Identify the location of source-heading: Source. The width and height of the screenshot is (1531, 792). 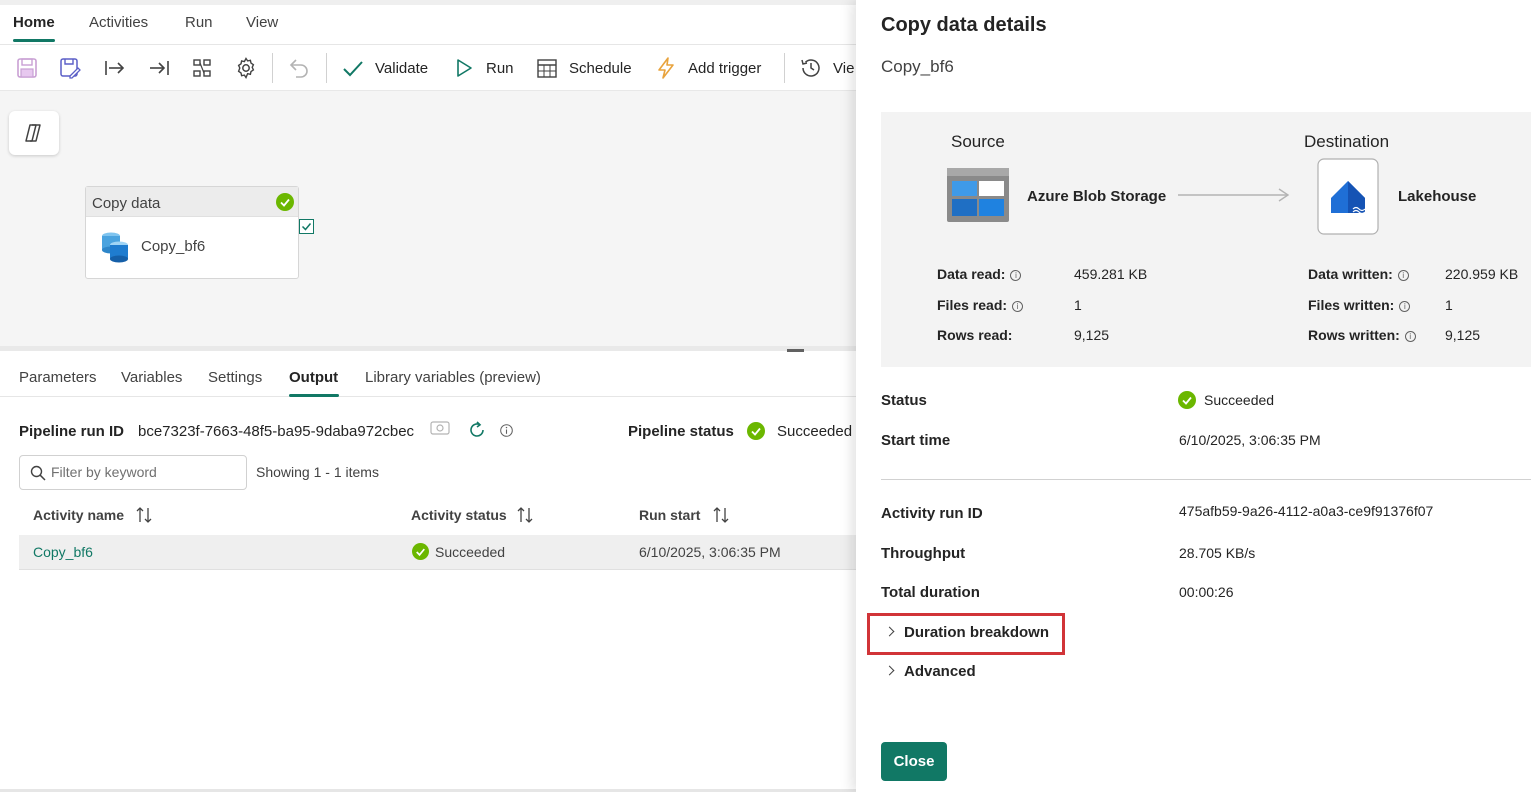
(978, 141).